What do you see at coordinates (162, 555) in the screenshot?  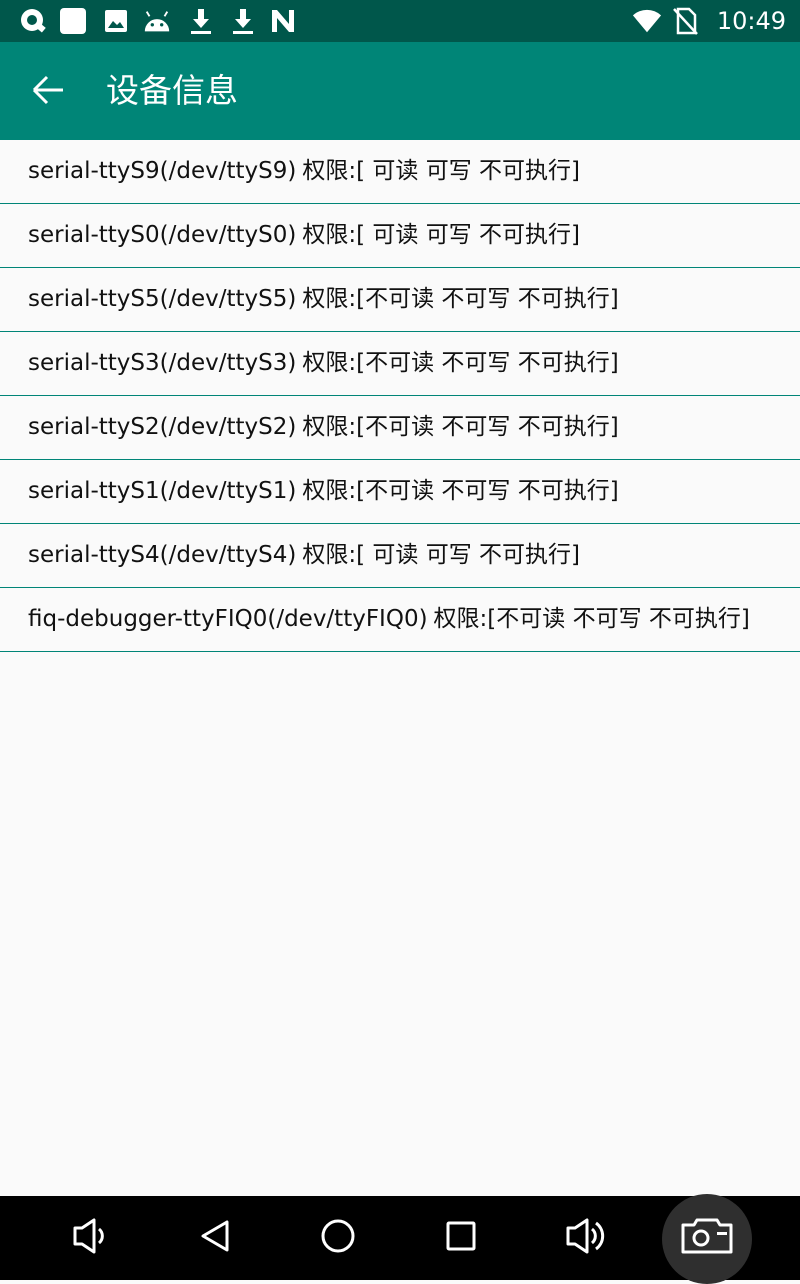 I see `device-name: serial-ttyS4(/dev/ttyS4)` at bounding box center [162, 555].